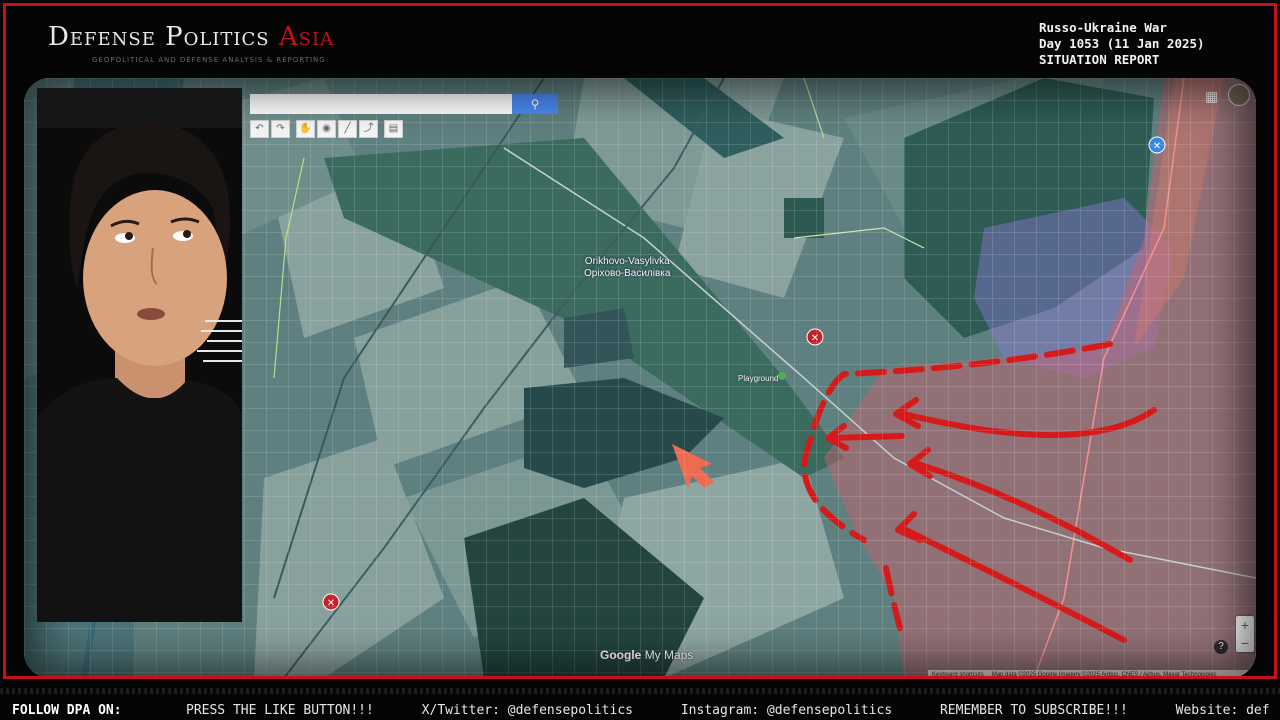 This screenshot has height=720, width=1280. Describe the element at coordinates (786, 710) in the screenshot. I see `ticker-item: Instagram: @defensepolitics` at that location.